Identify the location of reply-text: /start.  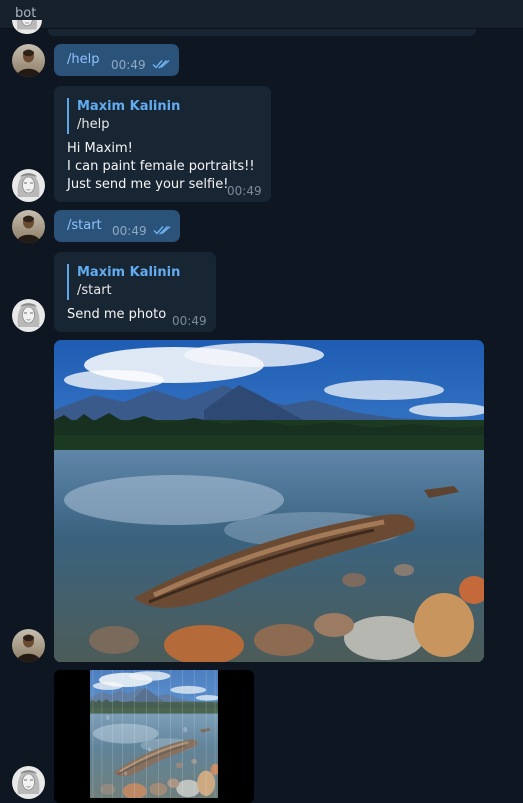
(94, 290).